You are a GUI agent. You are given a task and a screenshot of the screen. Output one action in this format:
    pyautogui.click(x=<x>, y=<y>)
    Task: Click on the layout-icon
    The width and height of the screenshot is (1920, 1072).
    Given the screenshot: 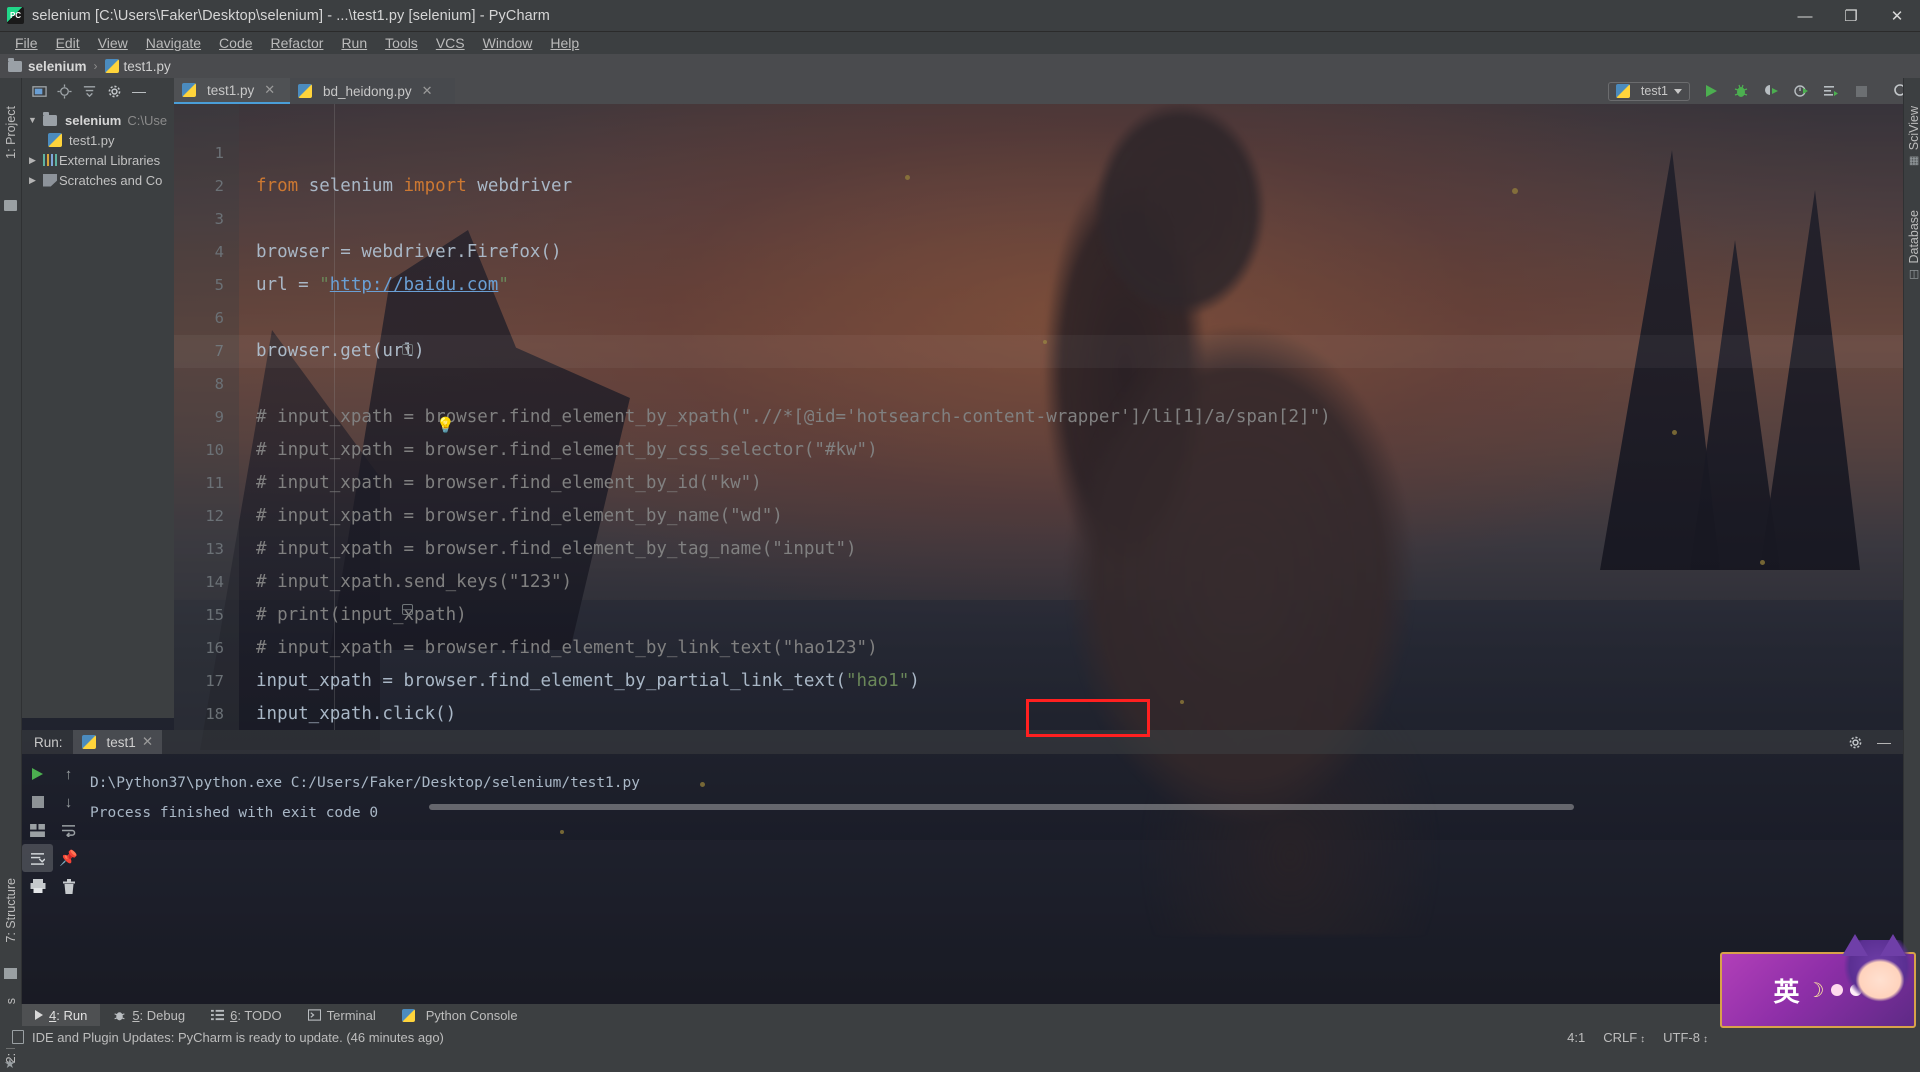 What is the action you would take?
    pyautogui.click(x=37, y=830)
    